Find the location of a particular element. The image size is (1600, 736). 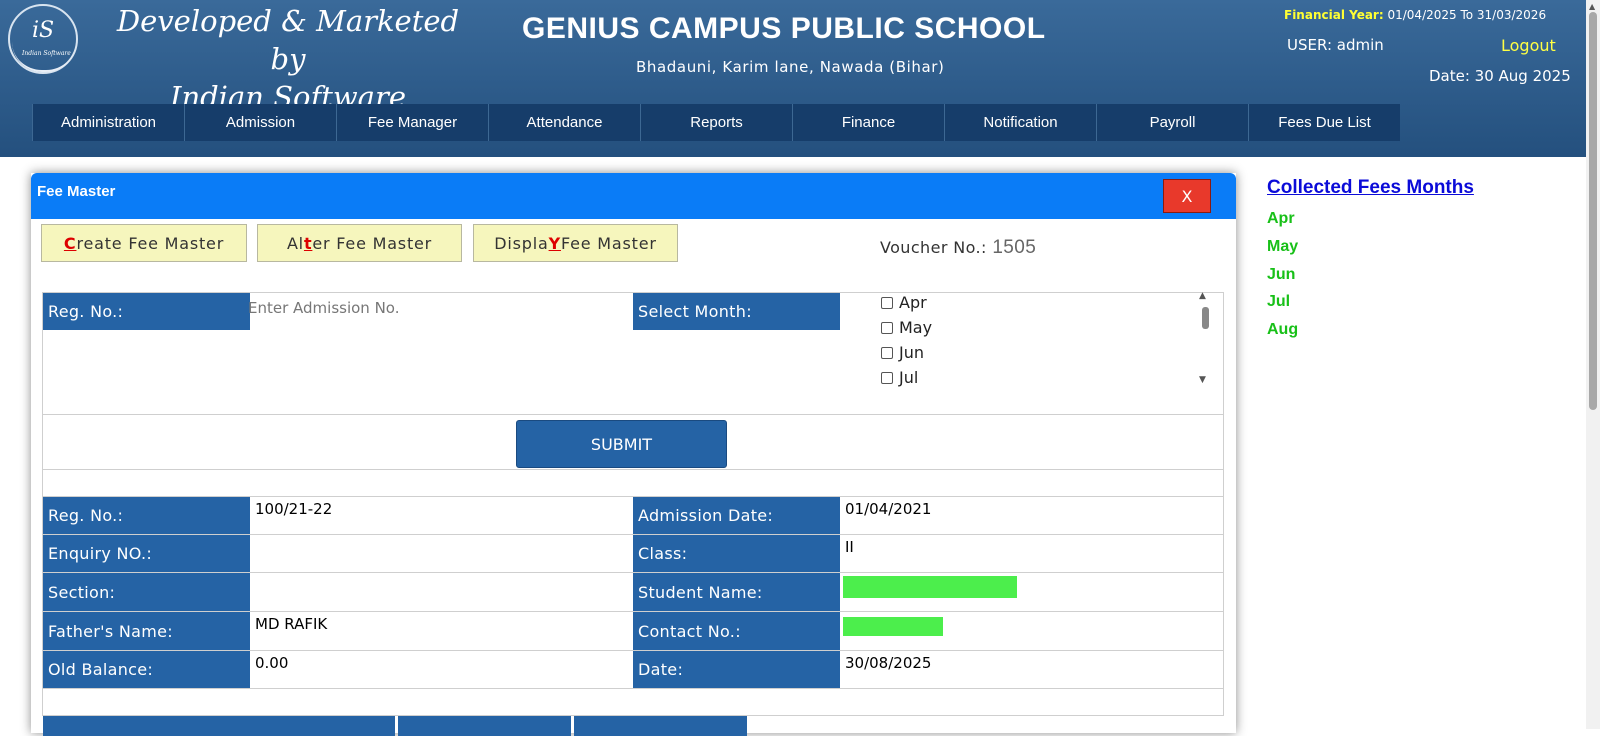

nav-finance: Finance is located at coordinates (868, 122).